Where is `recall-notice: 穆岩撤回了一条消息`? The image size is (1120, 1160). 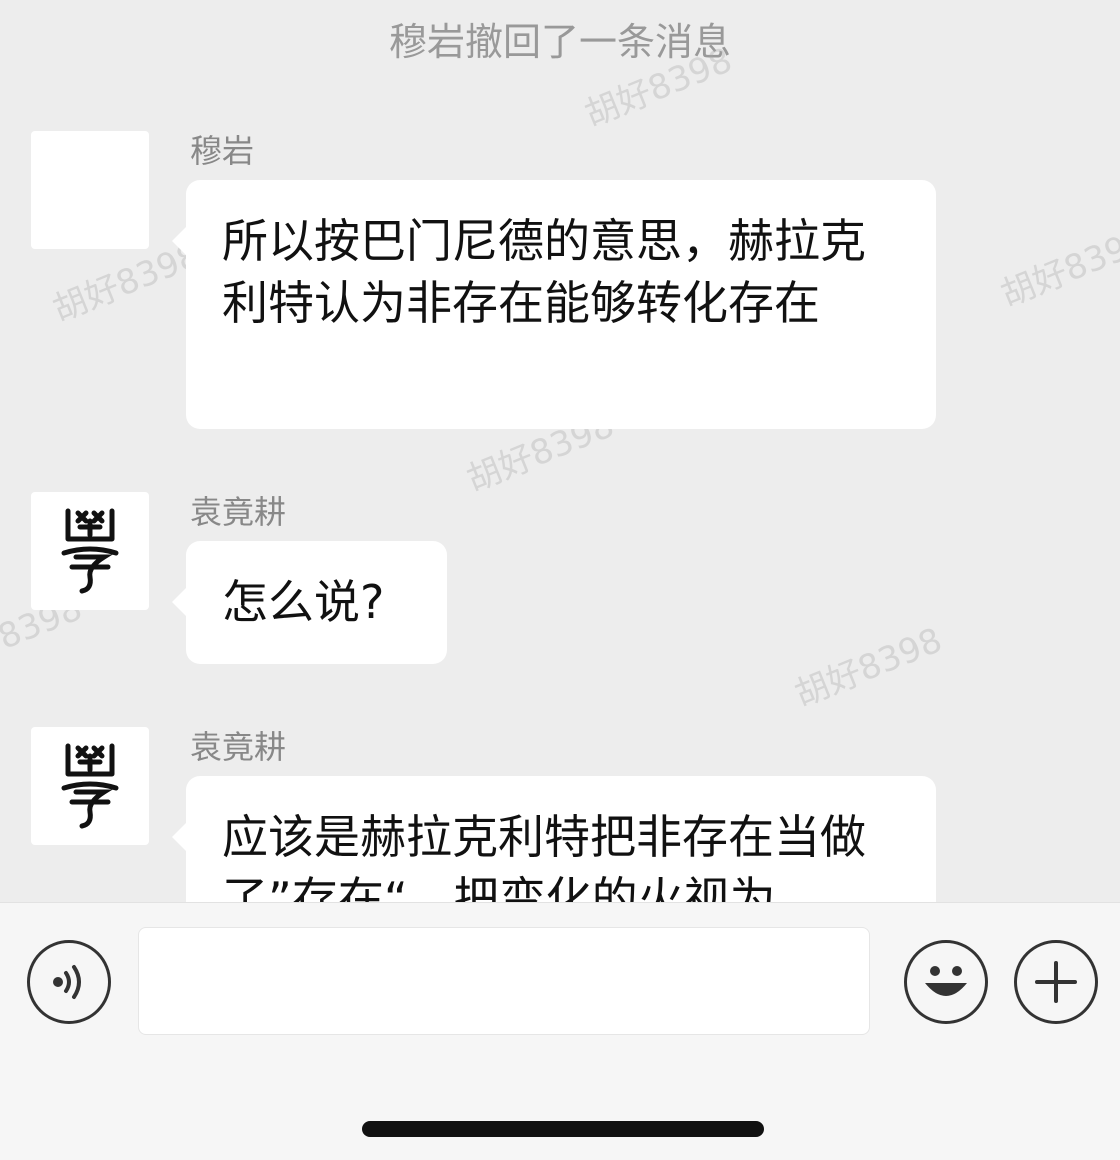
recall-notice: 穆岩撤回了一条消息 is located at coordinates (559, 42).